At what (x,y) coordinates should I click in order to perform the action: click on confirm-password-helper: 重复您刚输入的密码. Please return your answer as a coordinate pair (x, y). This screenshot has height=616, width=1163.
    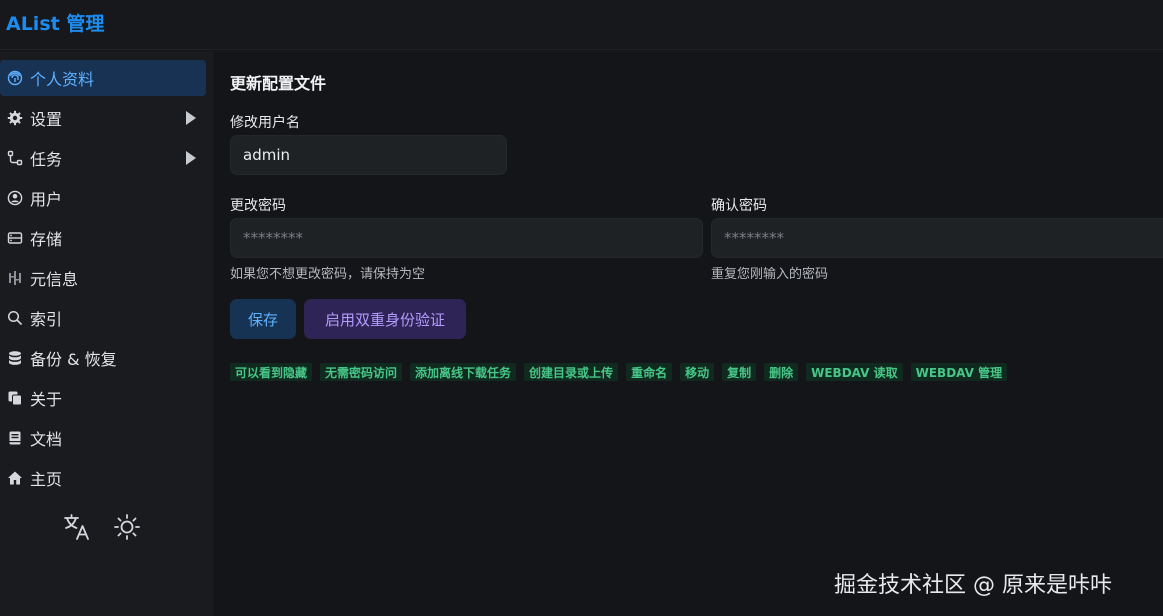
    Looking at the image, I should click on (770, 274).